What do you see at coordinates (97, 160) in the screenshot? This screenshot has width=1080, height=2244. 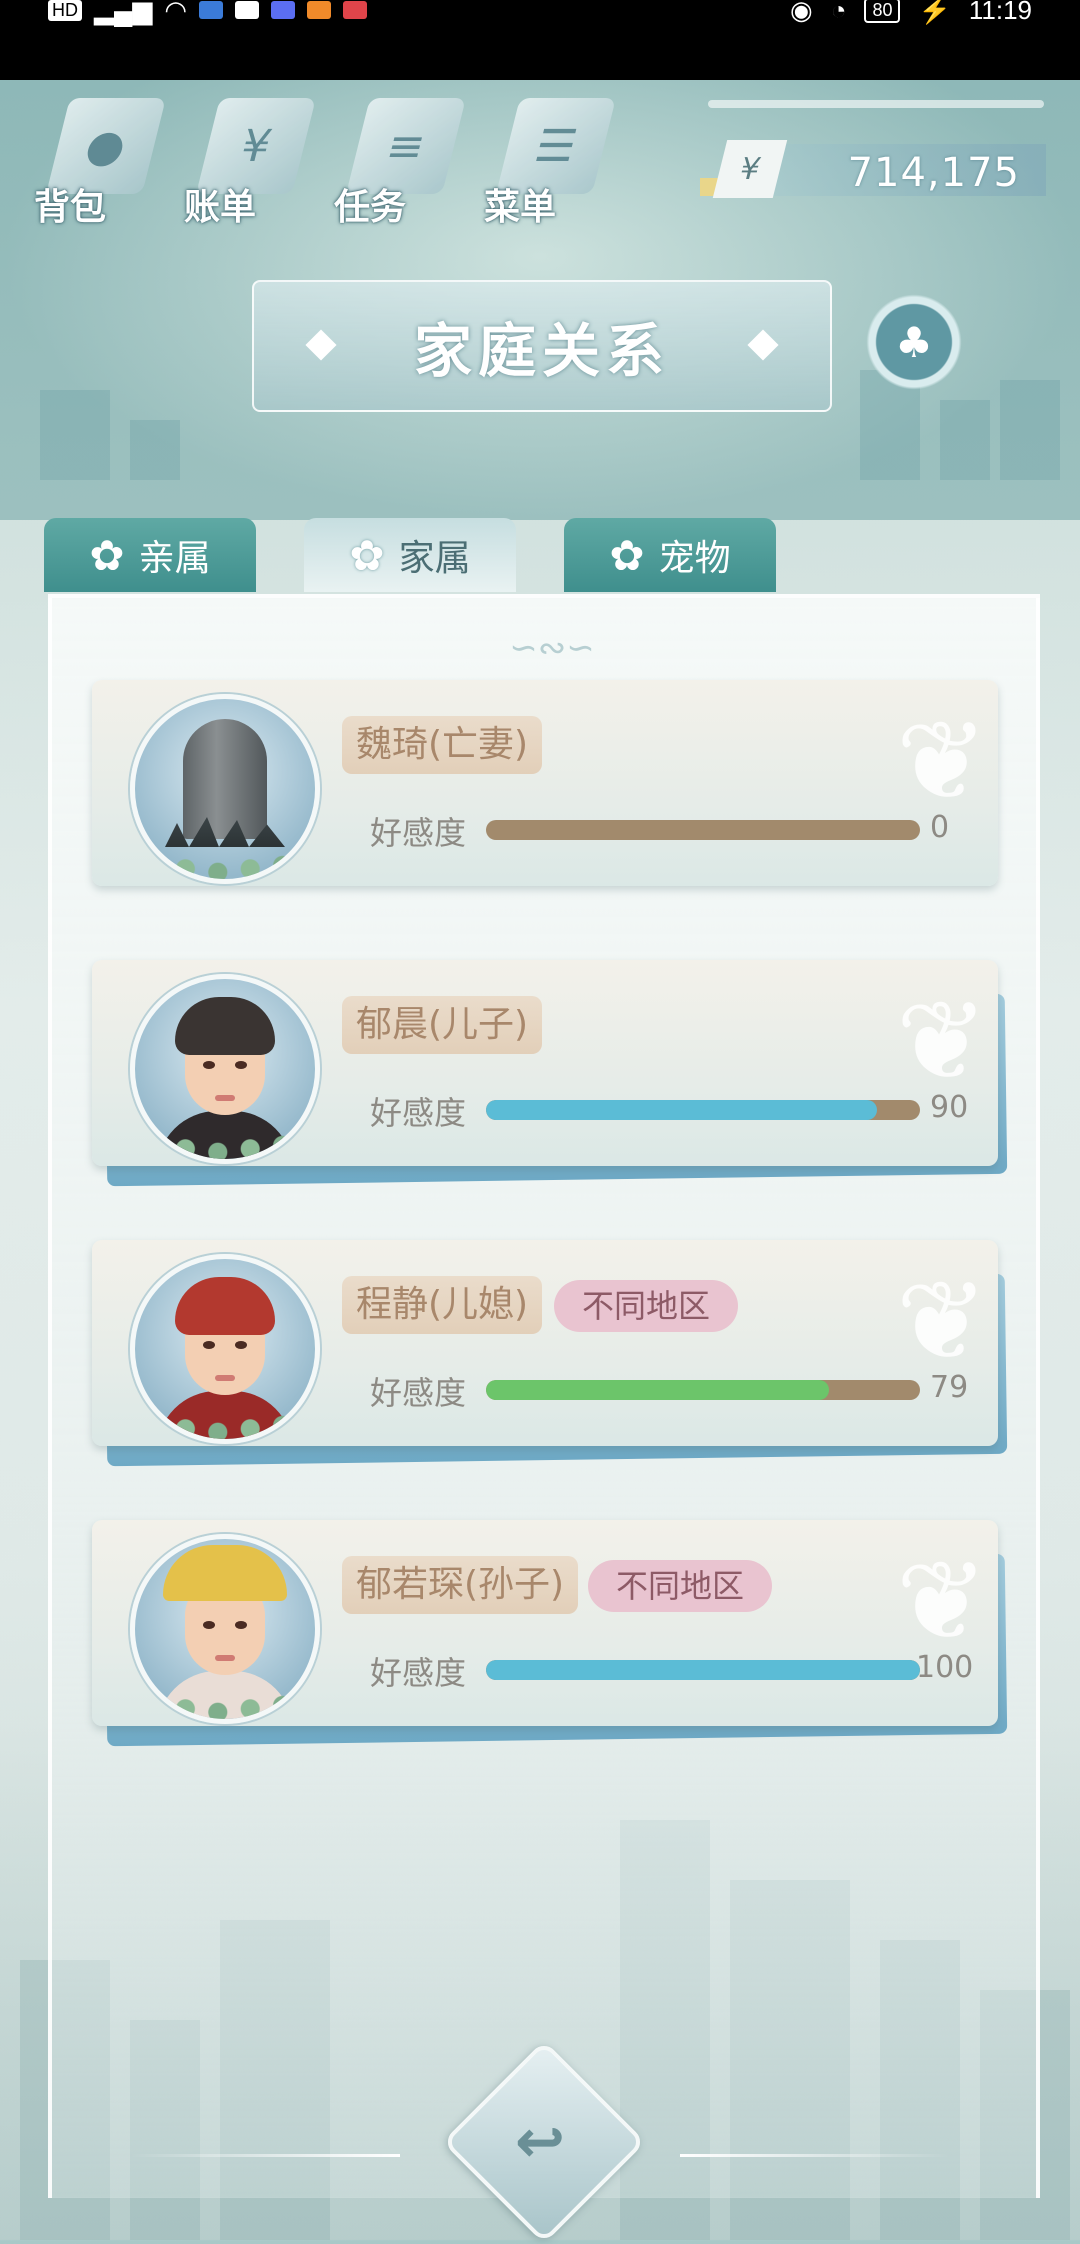 I see `nav-backpack: ● 背包` at bounding box center [97, 160].